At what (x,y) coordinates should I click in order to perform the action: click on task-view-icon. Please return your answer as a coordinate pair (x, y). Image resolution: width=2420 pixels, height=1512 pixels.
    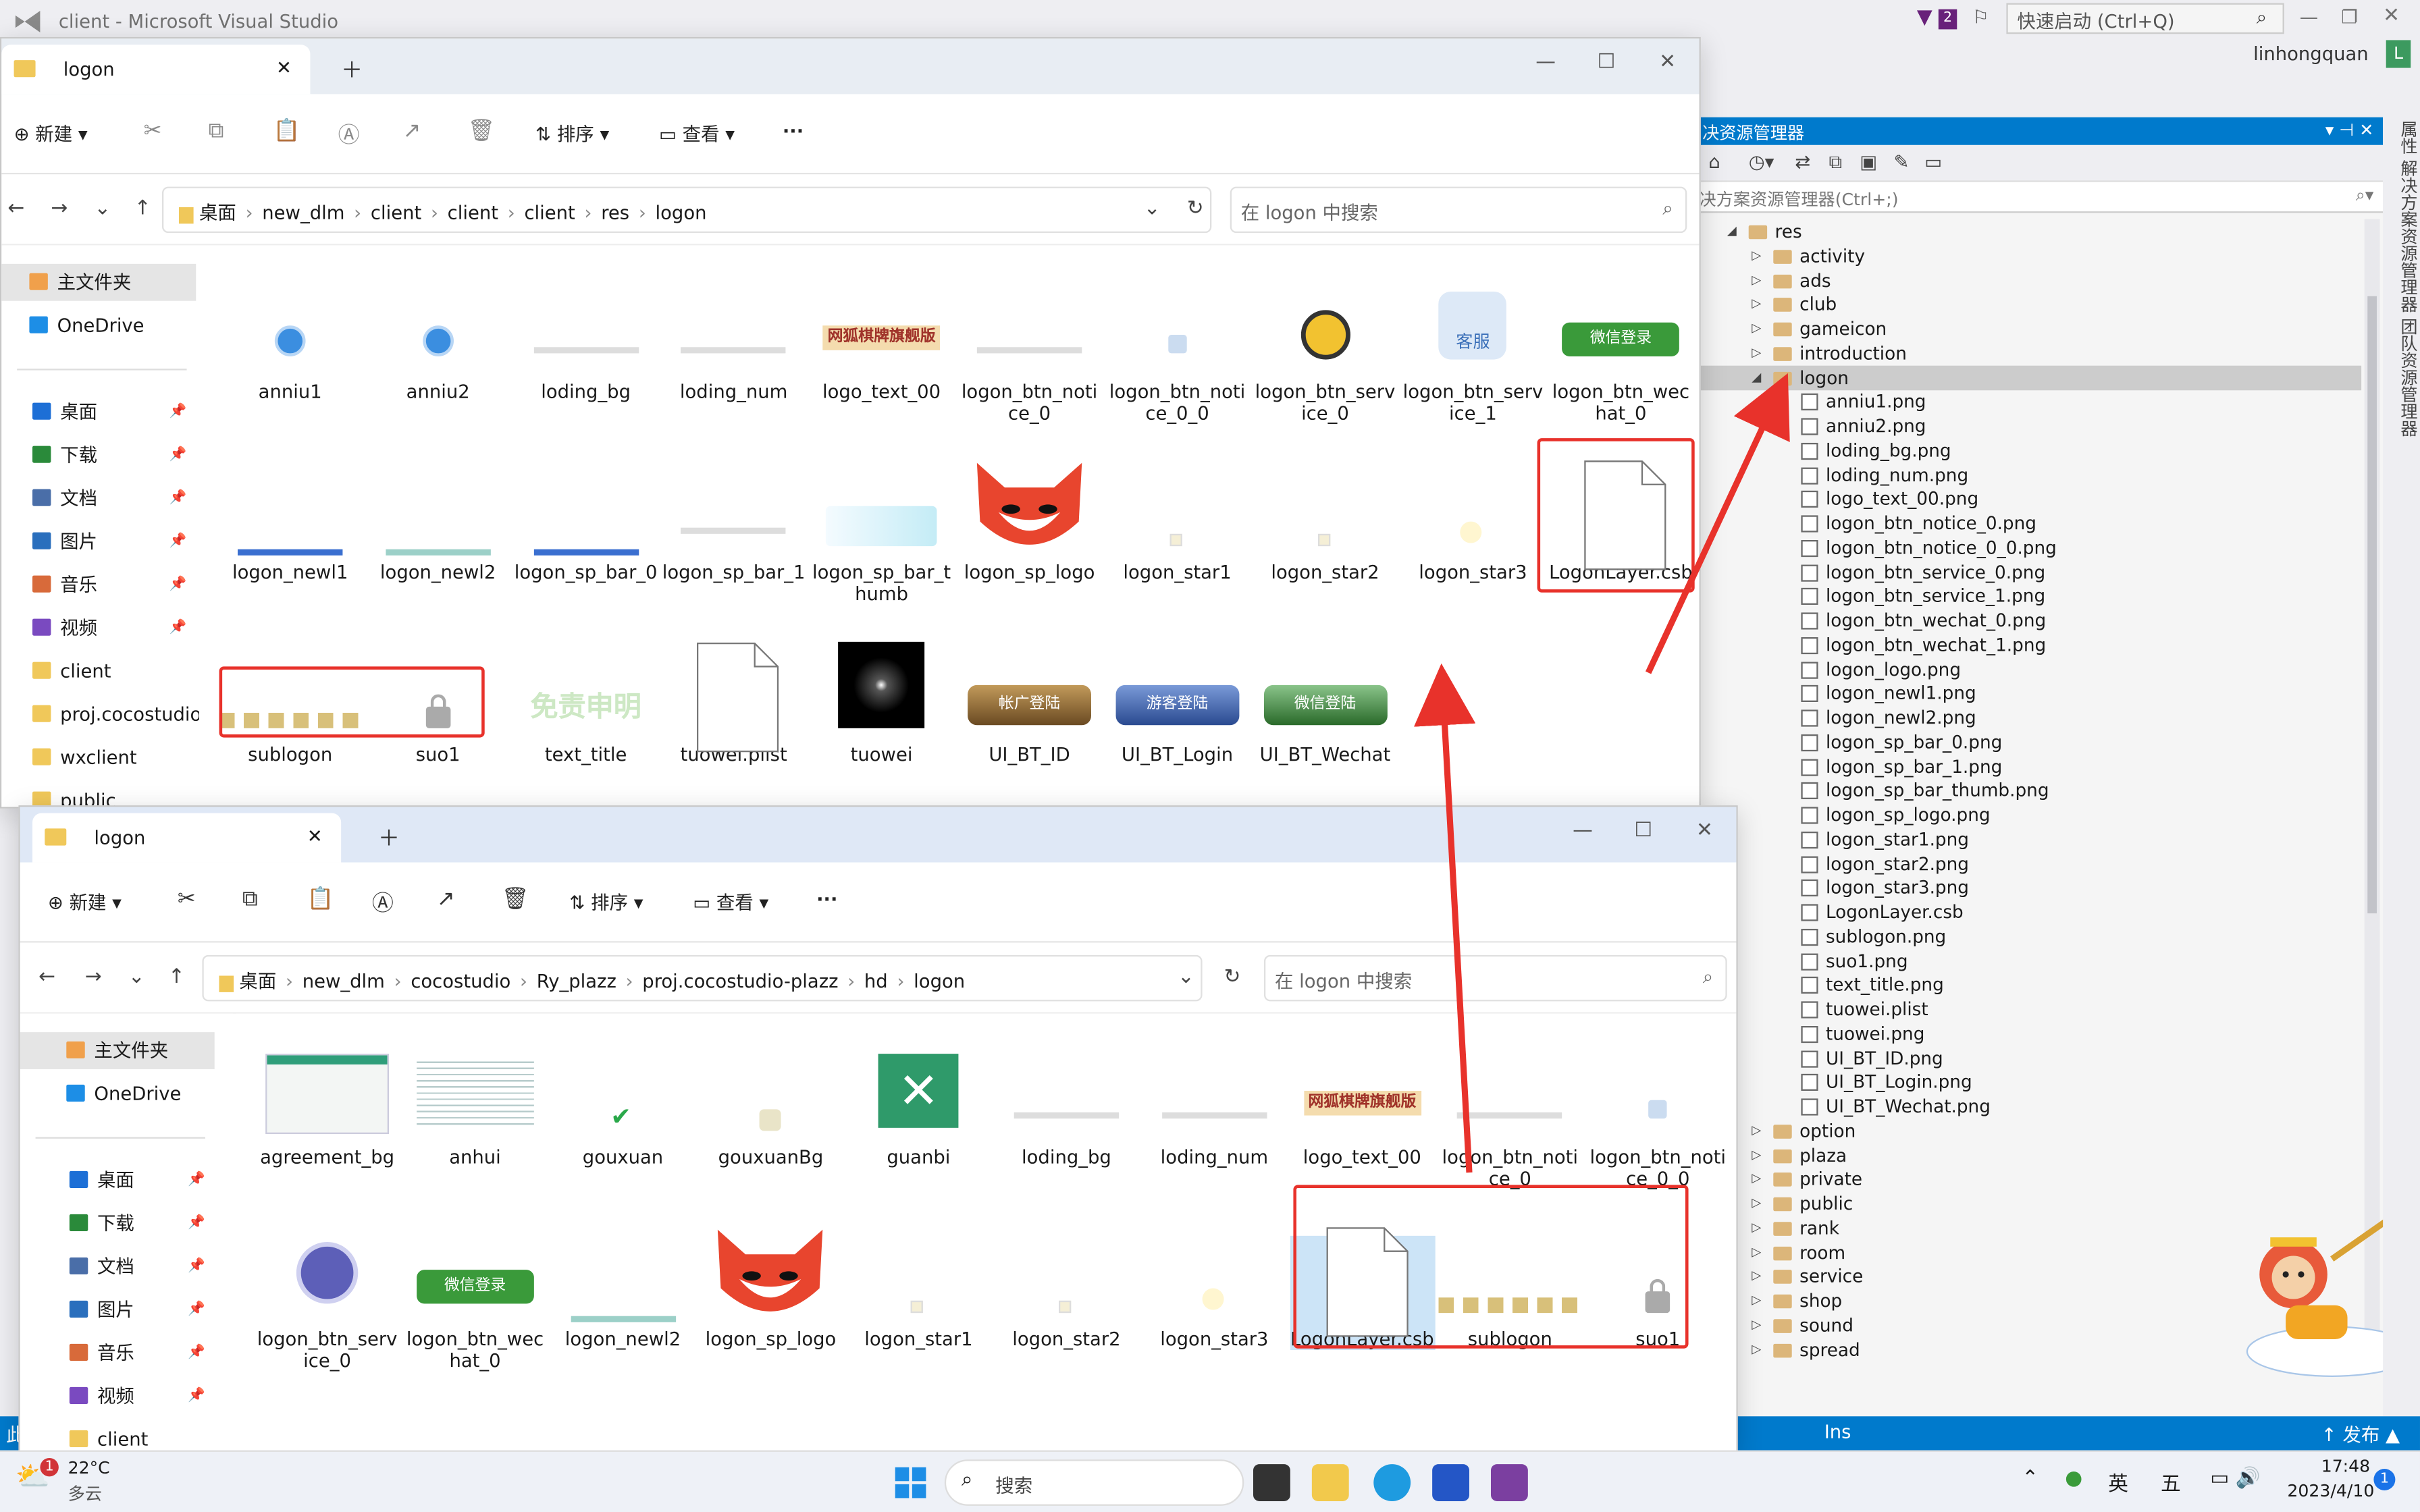
    Looking at the image, I should click on (1271, 1482).